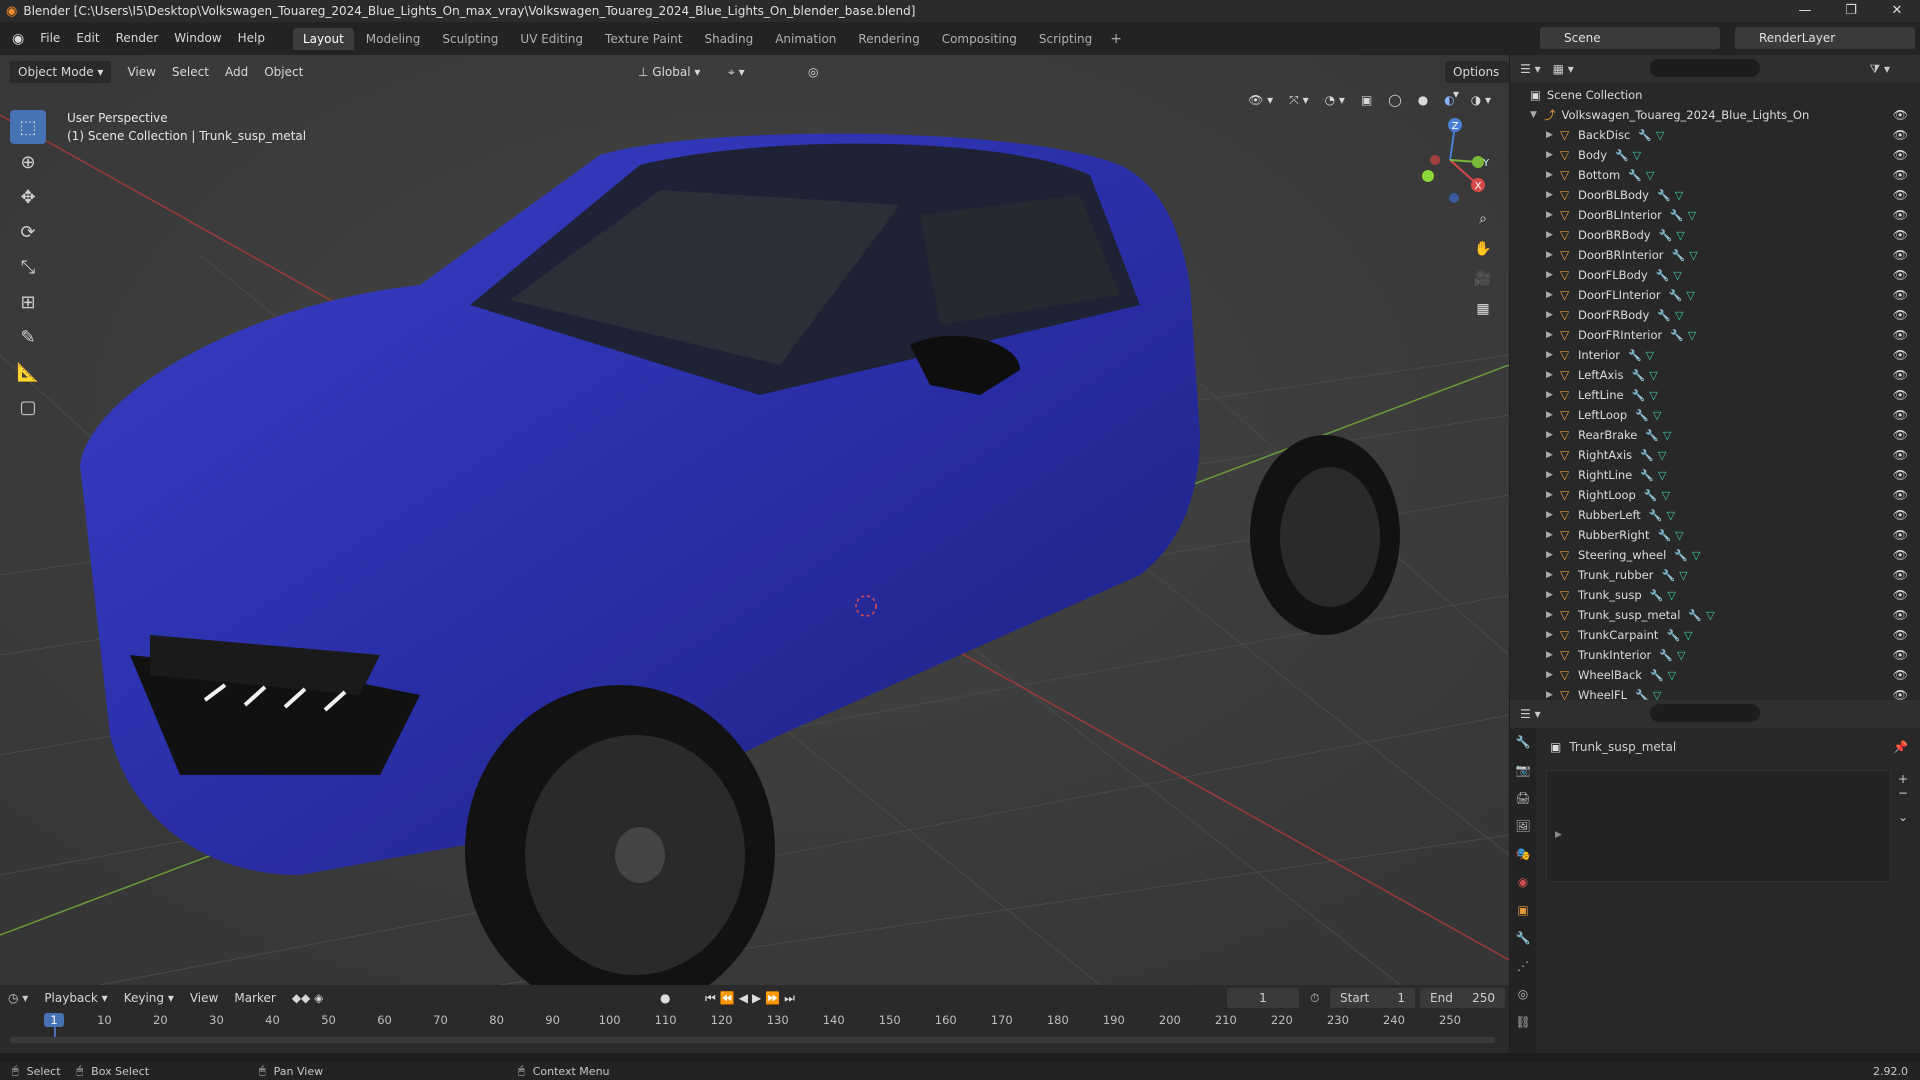 This screenshot has height=1080, width=1920. Describe the element at coordinates (1483, 279) in the screenshot. I see `camera-view-icon: 🎥` at that location.